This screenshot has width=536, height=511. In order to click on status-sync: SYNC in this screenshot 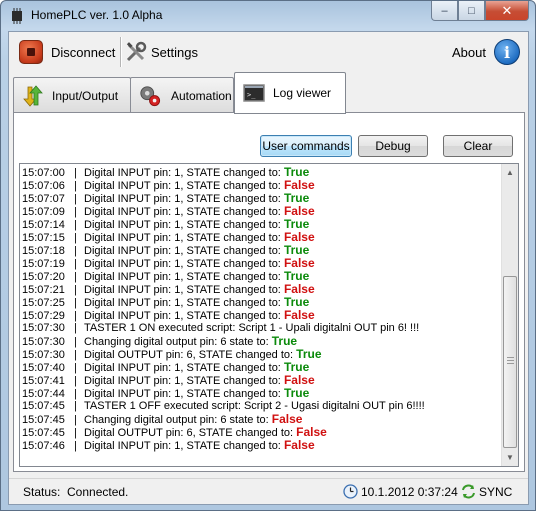, I will do `click(496, 492)`.